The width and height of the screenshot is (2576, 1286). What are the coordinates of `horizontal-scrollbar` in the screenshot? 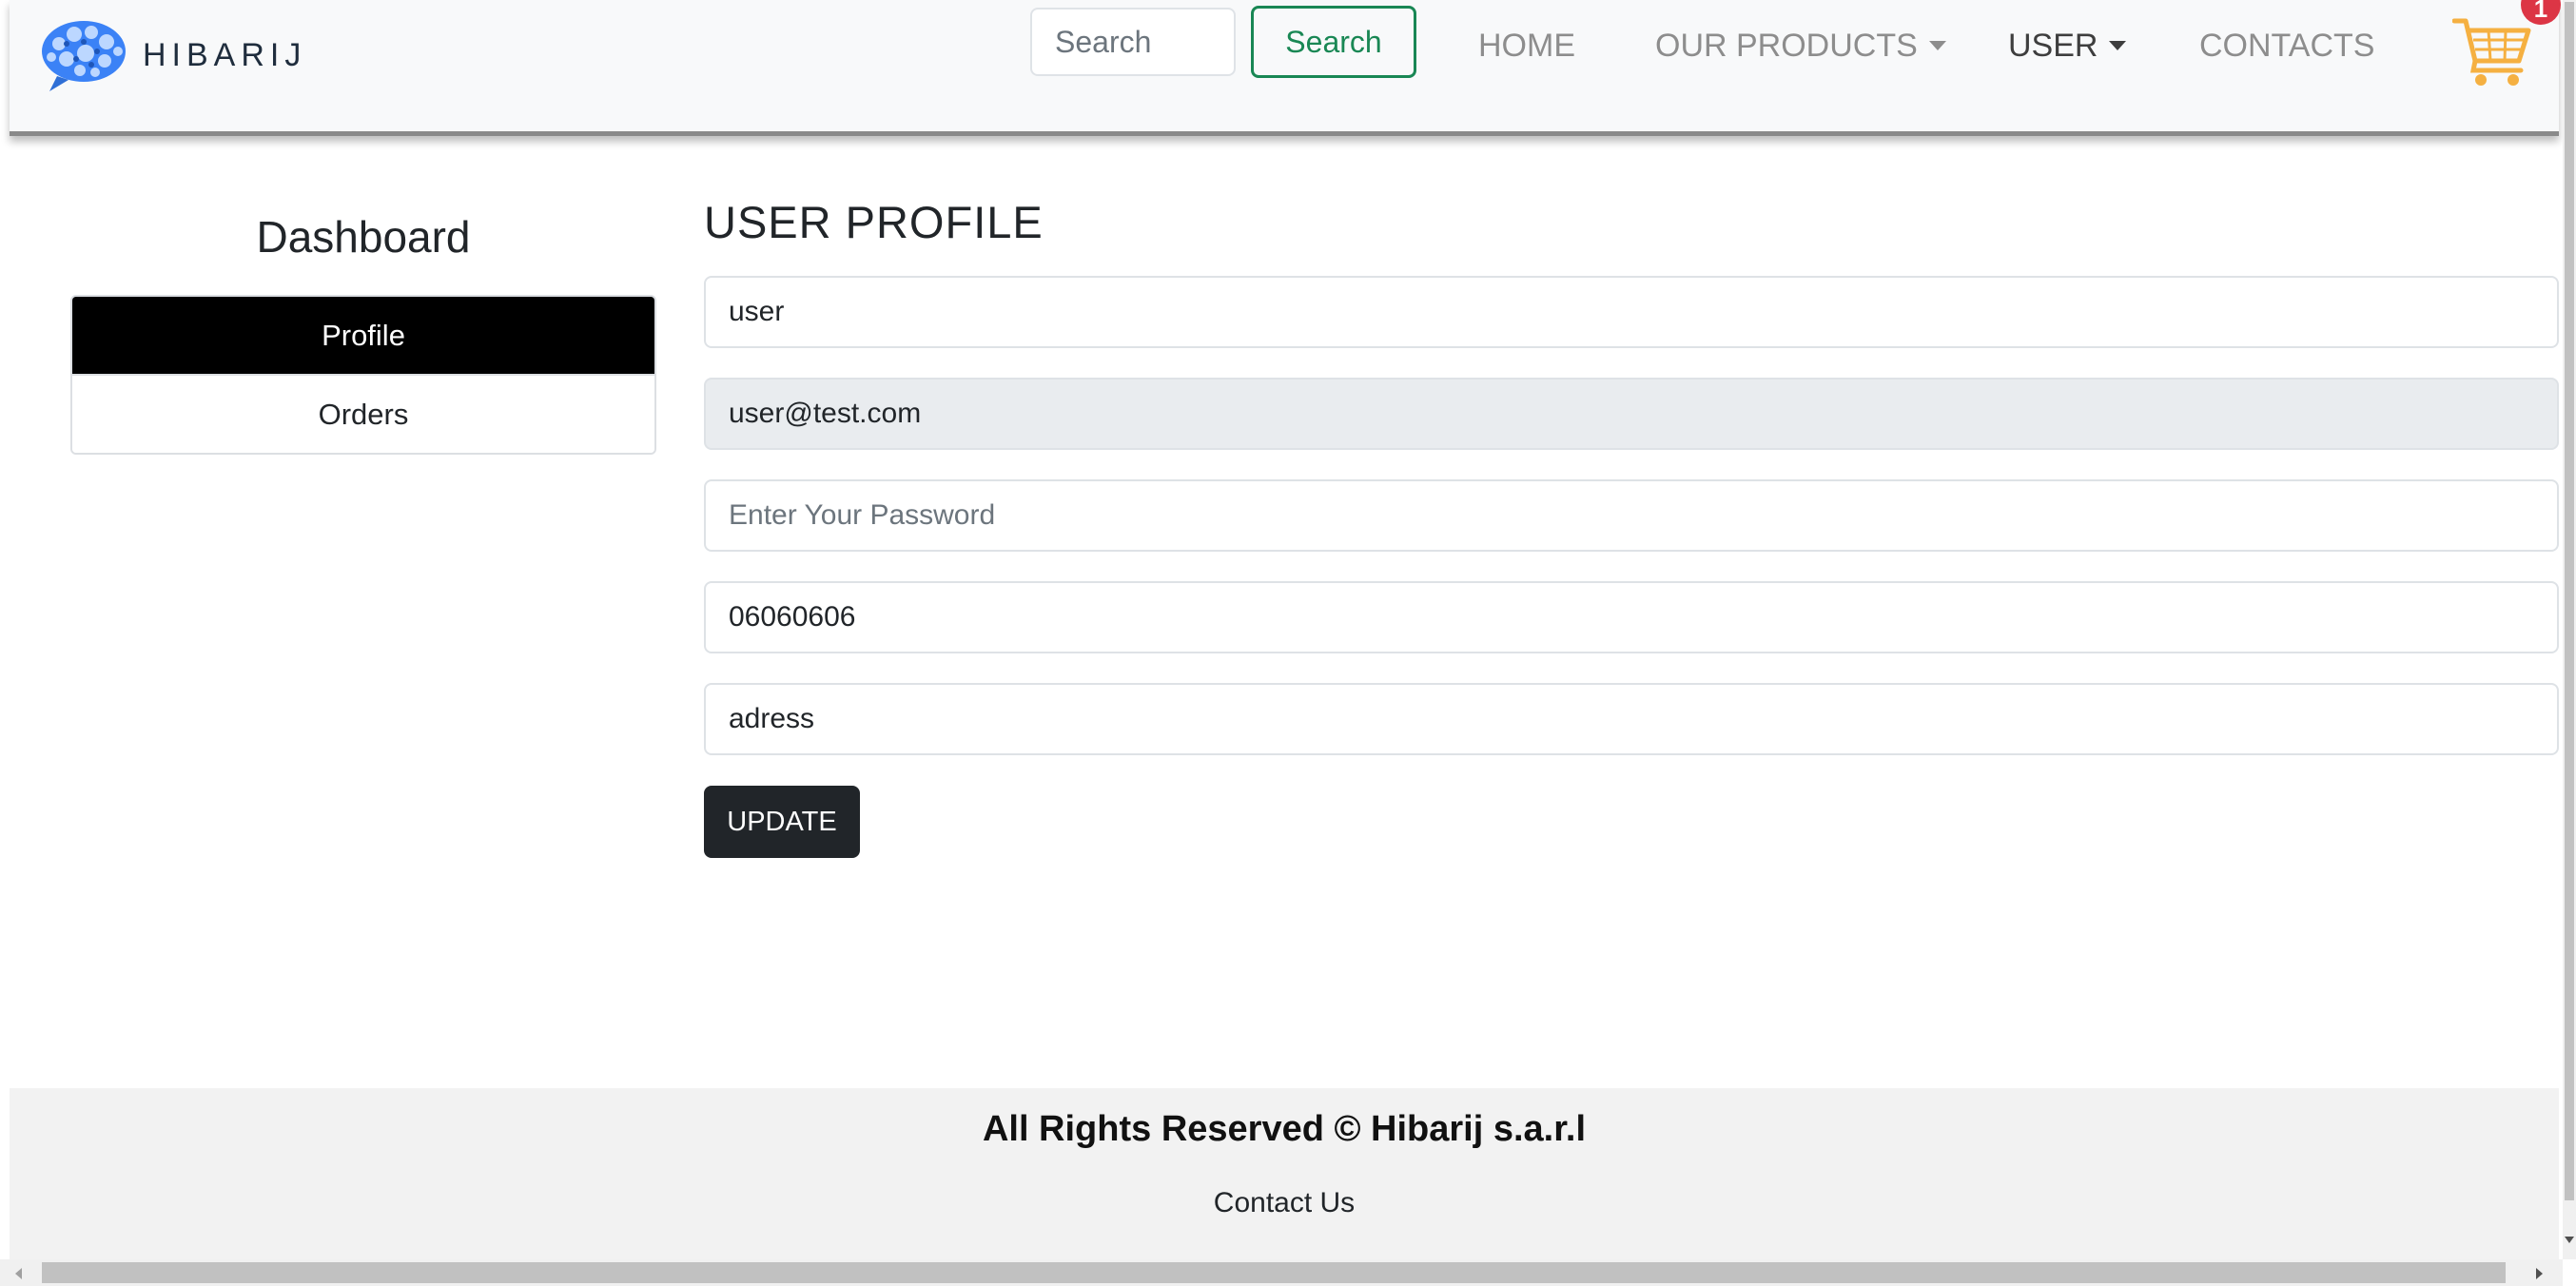 It's located at (1282, 1272).